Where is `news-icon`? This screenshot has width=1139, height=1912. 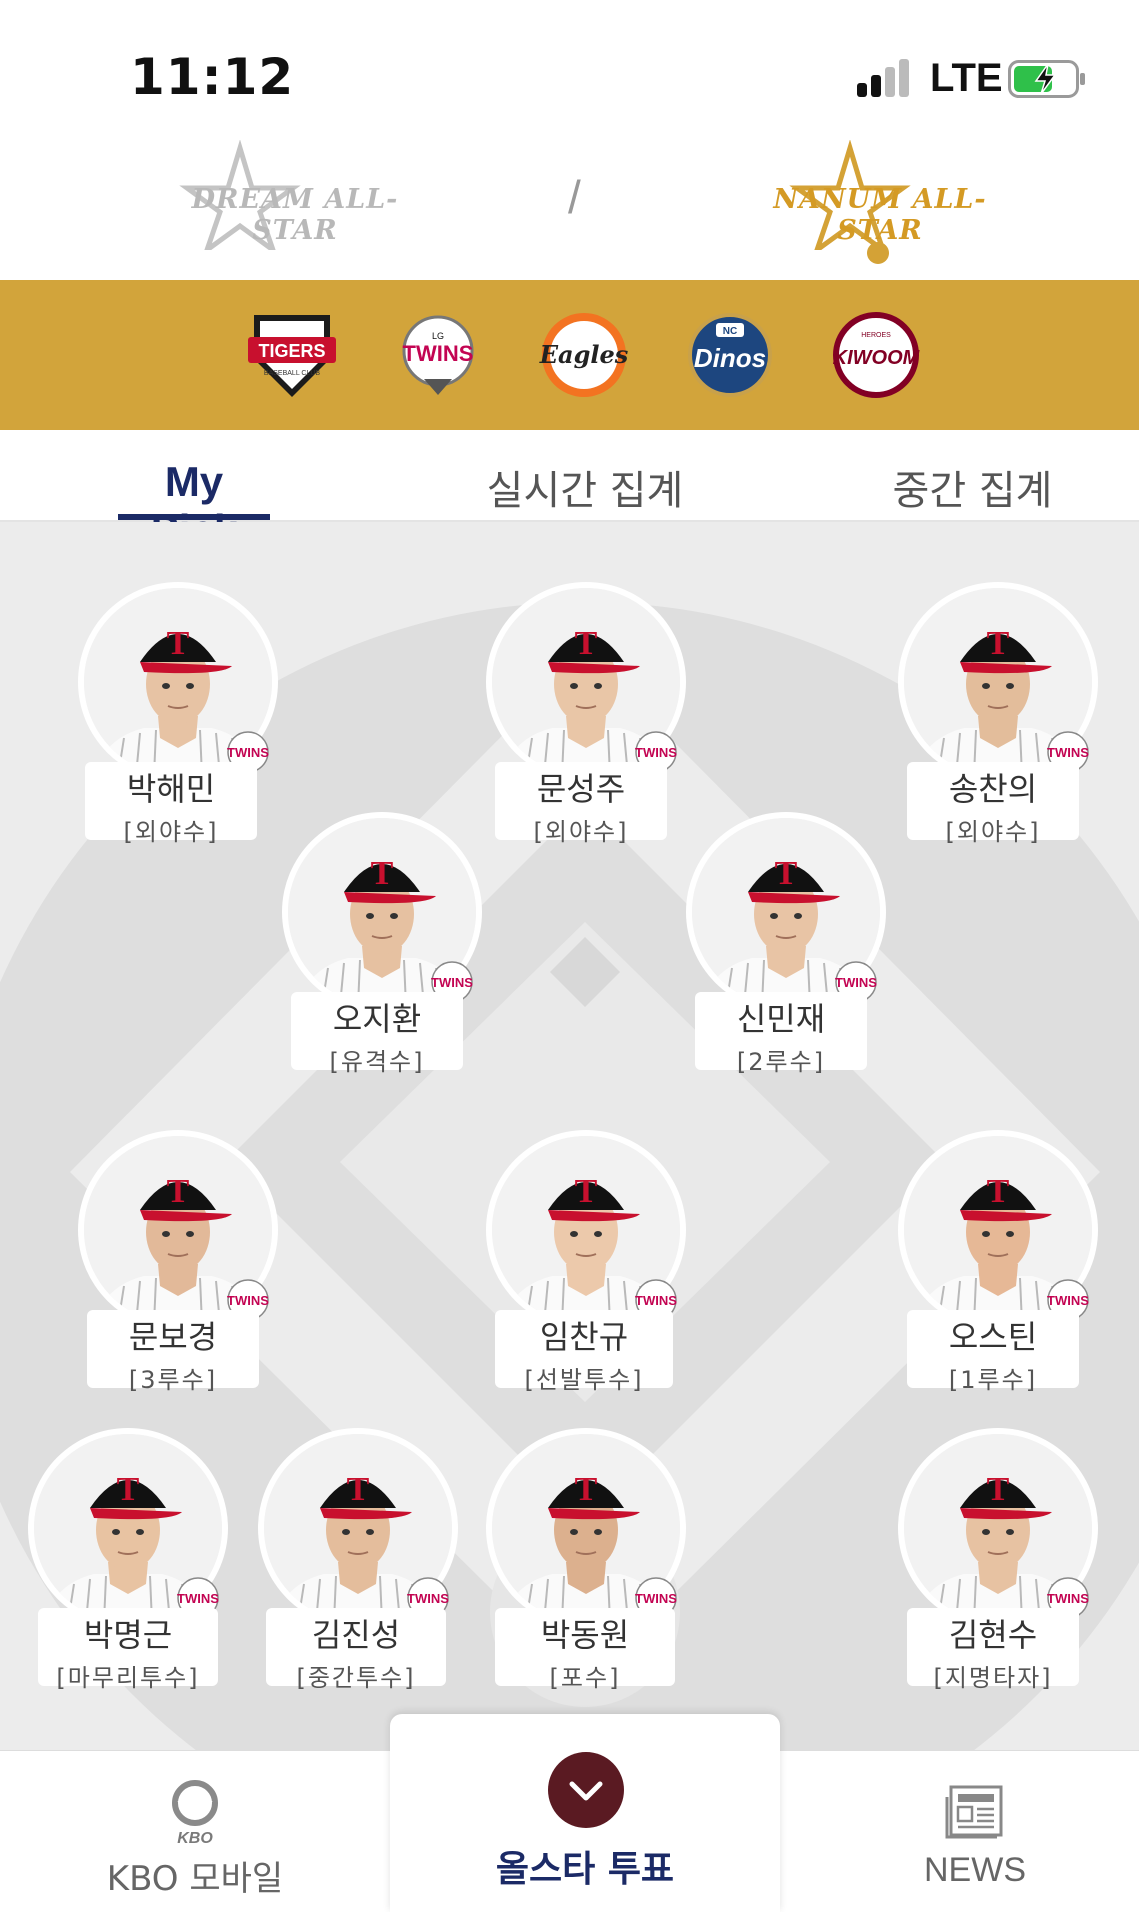 news-icon is located at coordinates (974, 1812).